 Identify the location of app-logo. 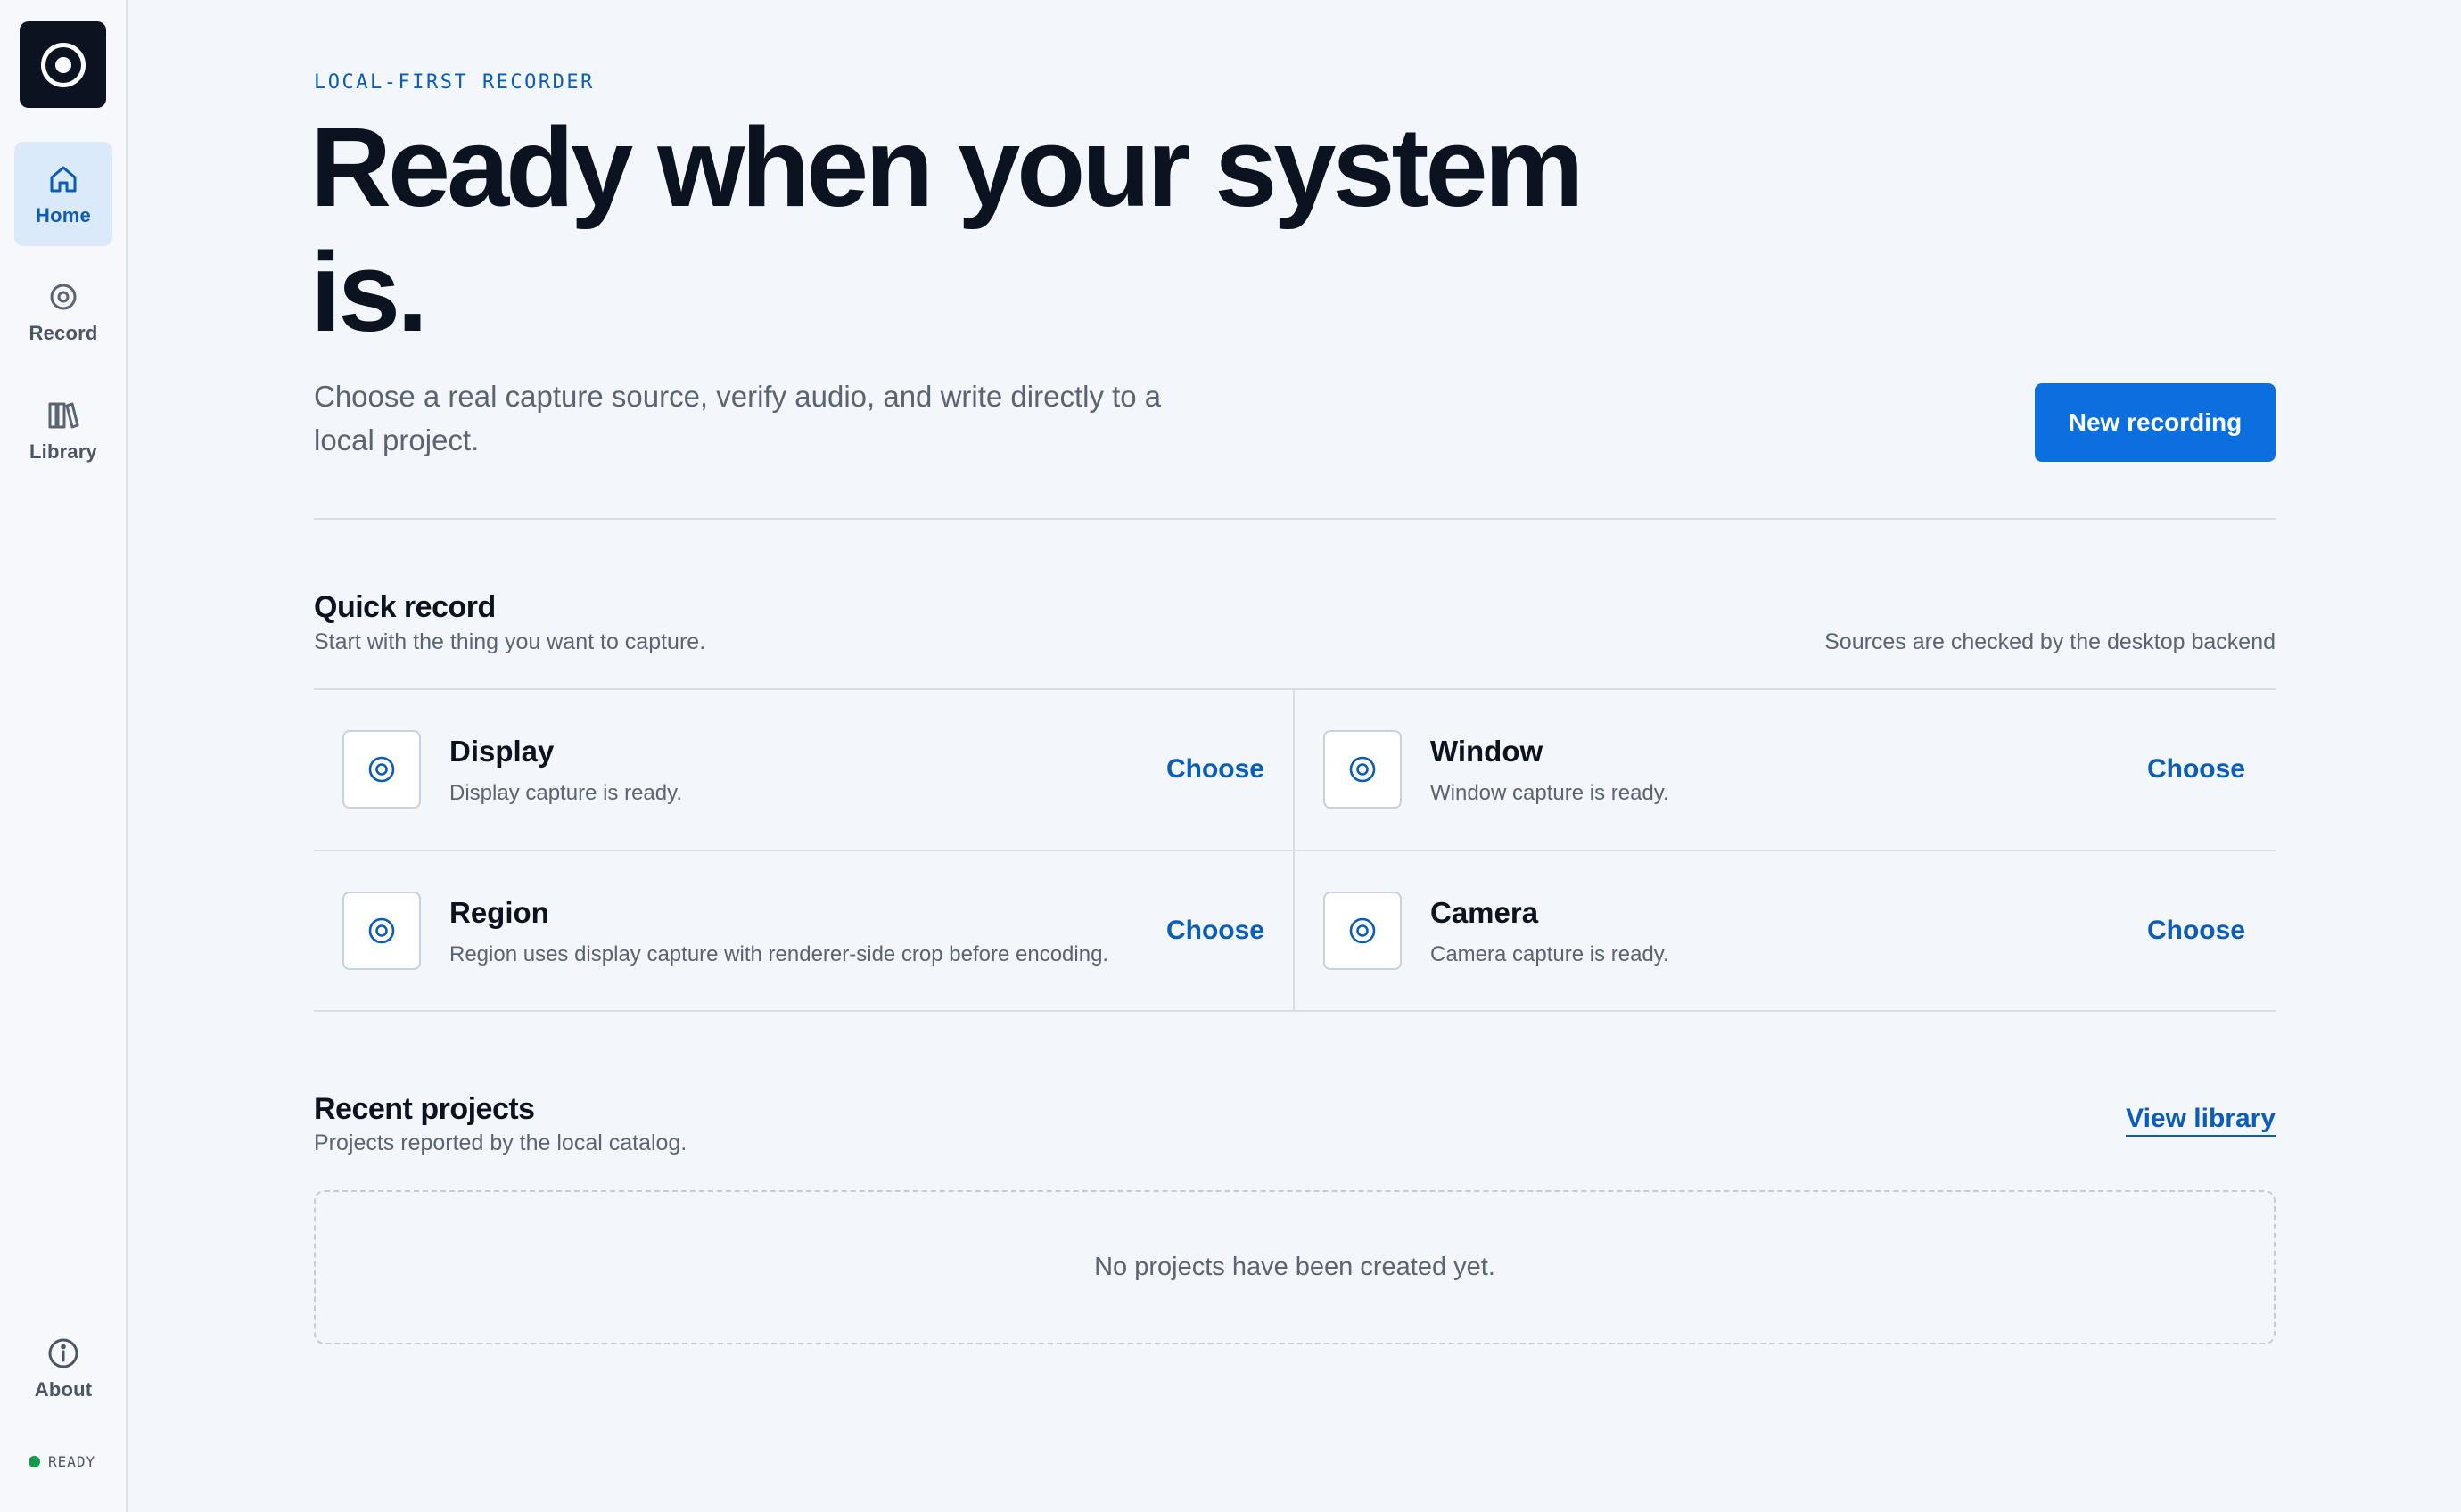
(63, 64).